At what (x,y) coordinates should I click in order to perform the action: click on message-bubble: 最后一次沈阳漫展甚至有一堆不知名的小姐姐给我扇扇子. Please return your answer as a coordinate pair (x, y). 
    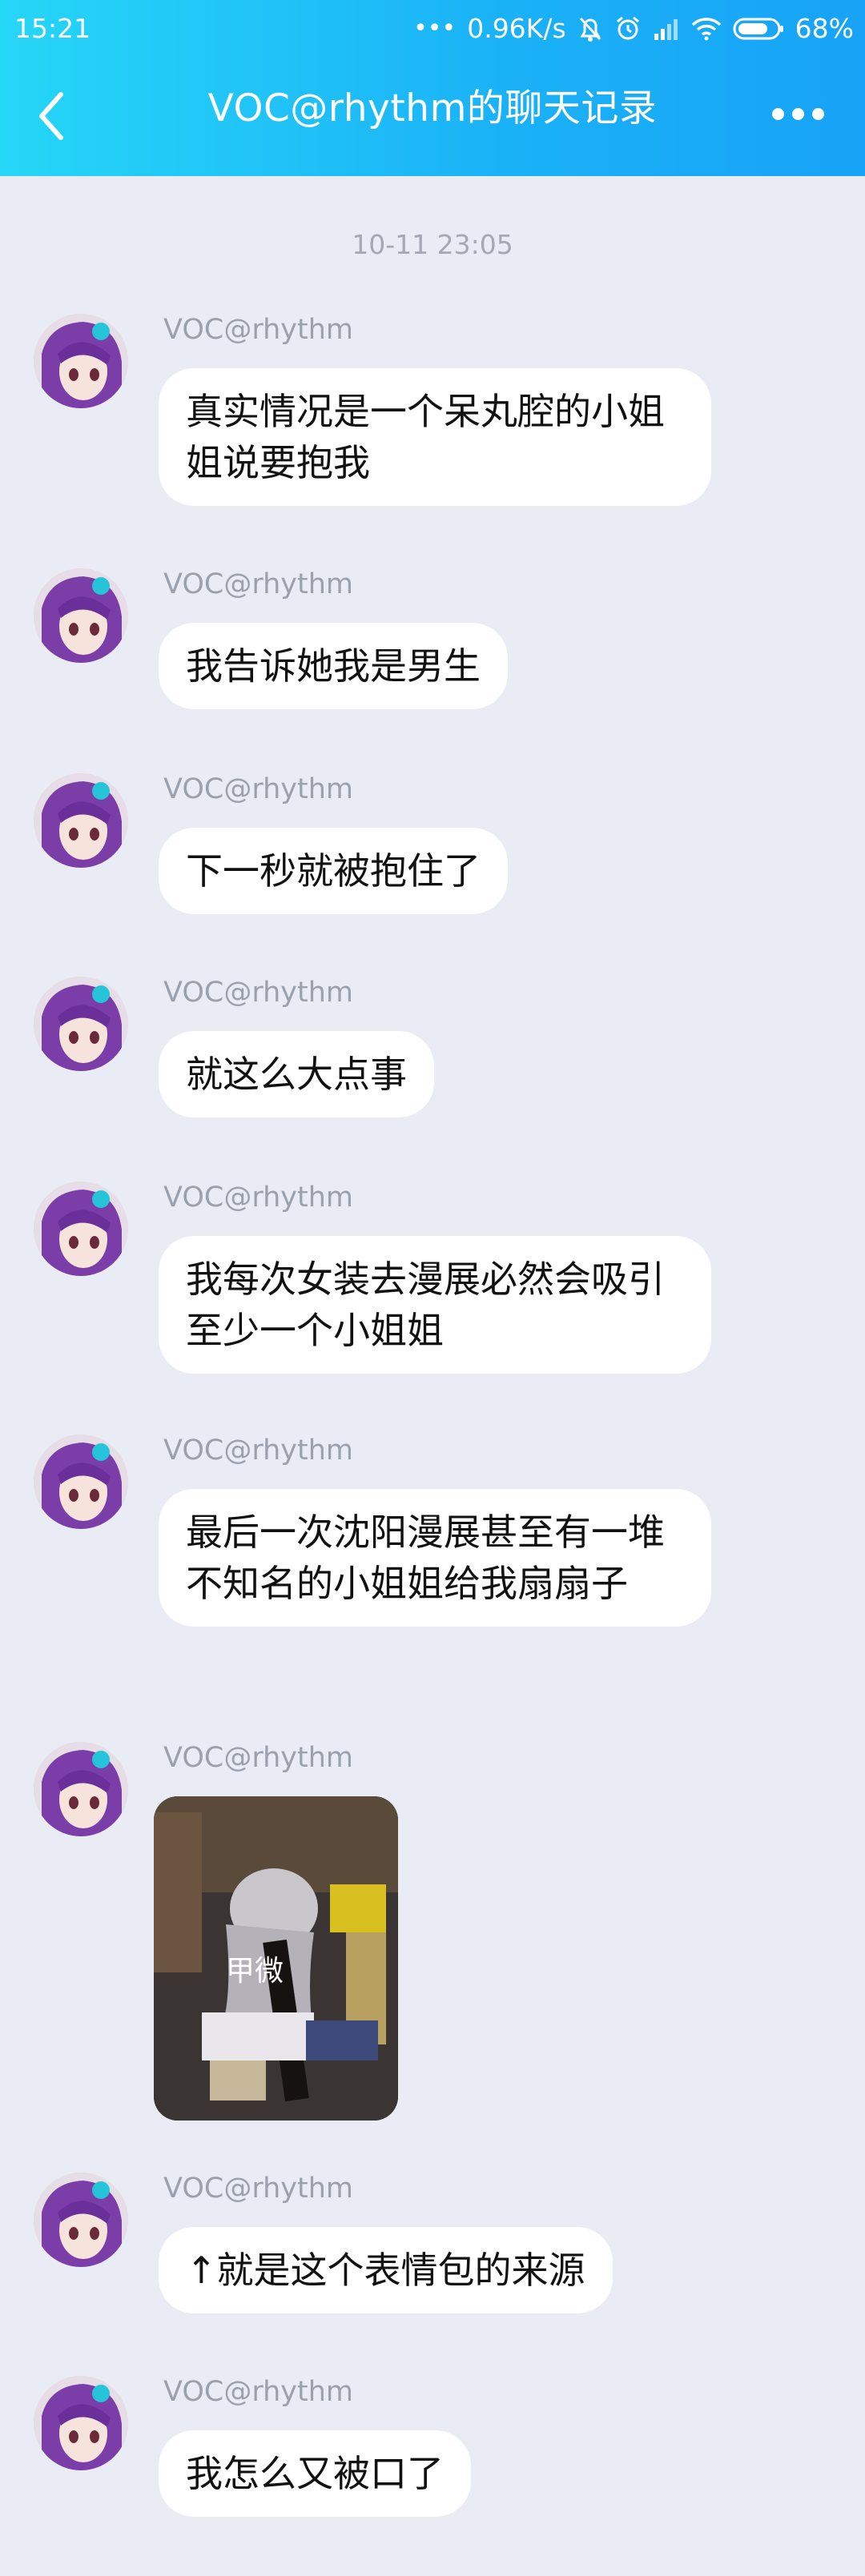
    Looking at the image, I should click on (435, 1558).